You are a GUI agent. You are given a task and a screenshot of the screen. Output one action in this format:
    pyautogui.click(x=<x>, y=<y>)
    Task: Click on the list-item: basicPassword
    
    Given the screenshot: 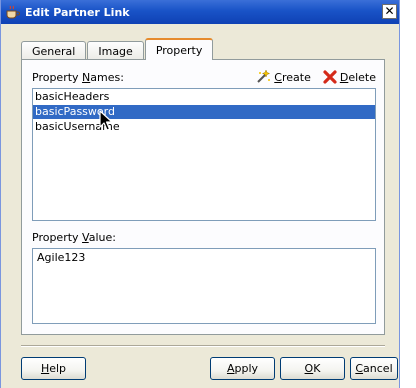 What is the action you would take?
    pyautogui.click(x=204, y=112)
    